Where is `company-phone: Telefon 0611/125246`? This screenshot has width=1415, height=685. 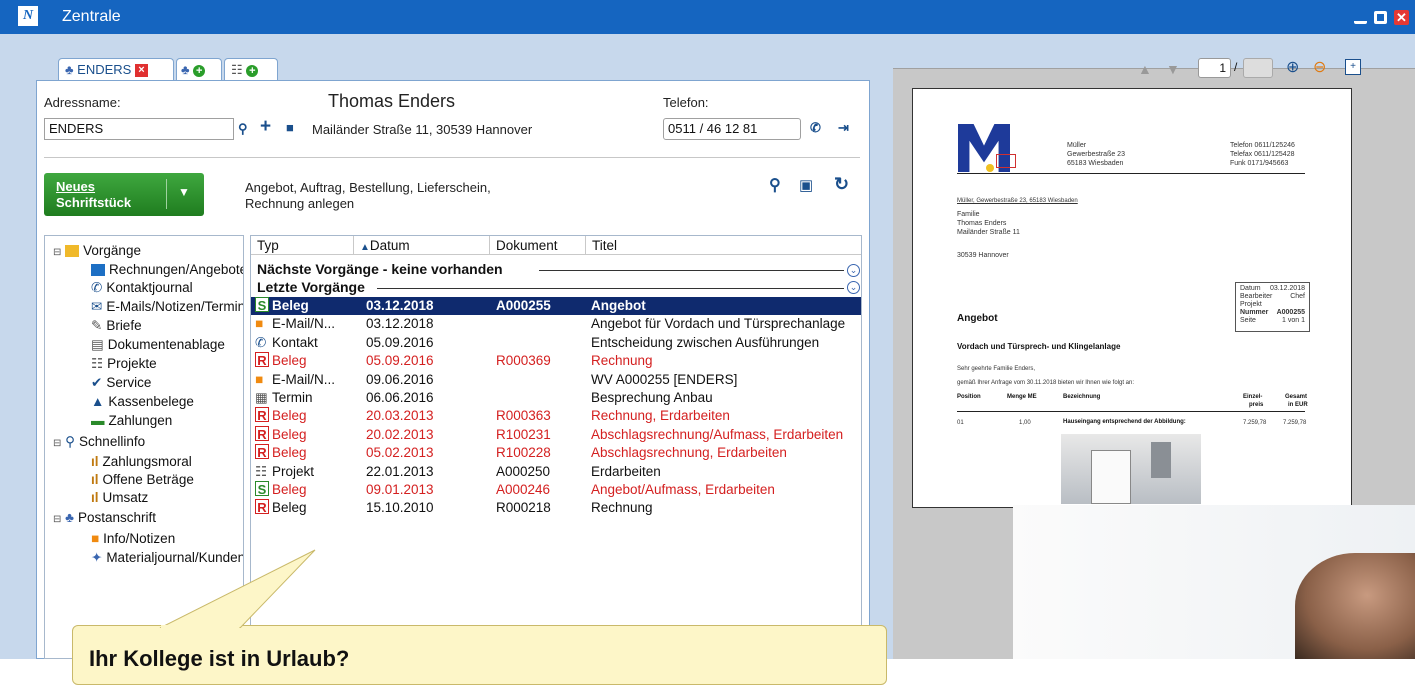 company-phone: Telefon 0611/125246 is located at coordinates (1262, 145).